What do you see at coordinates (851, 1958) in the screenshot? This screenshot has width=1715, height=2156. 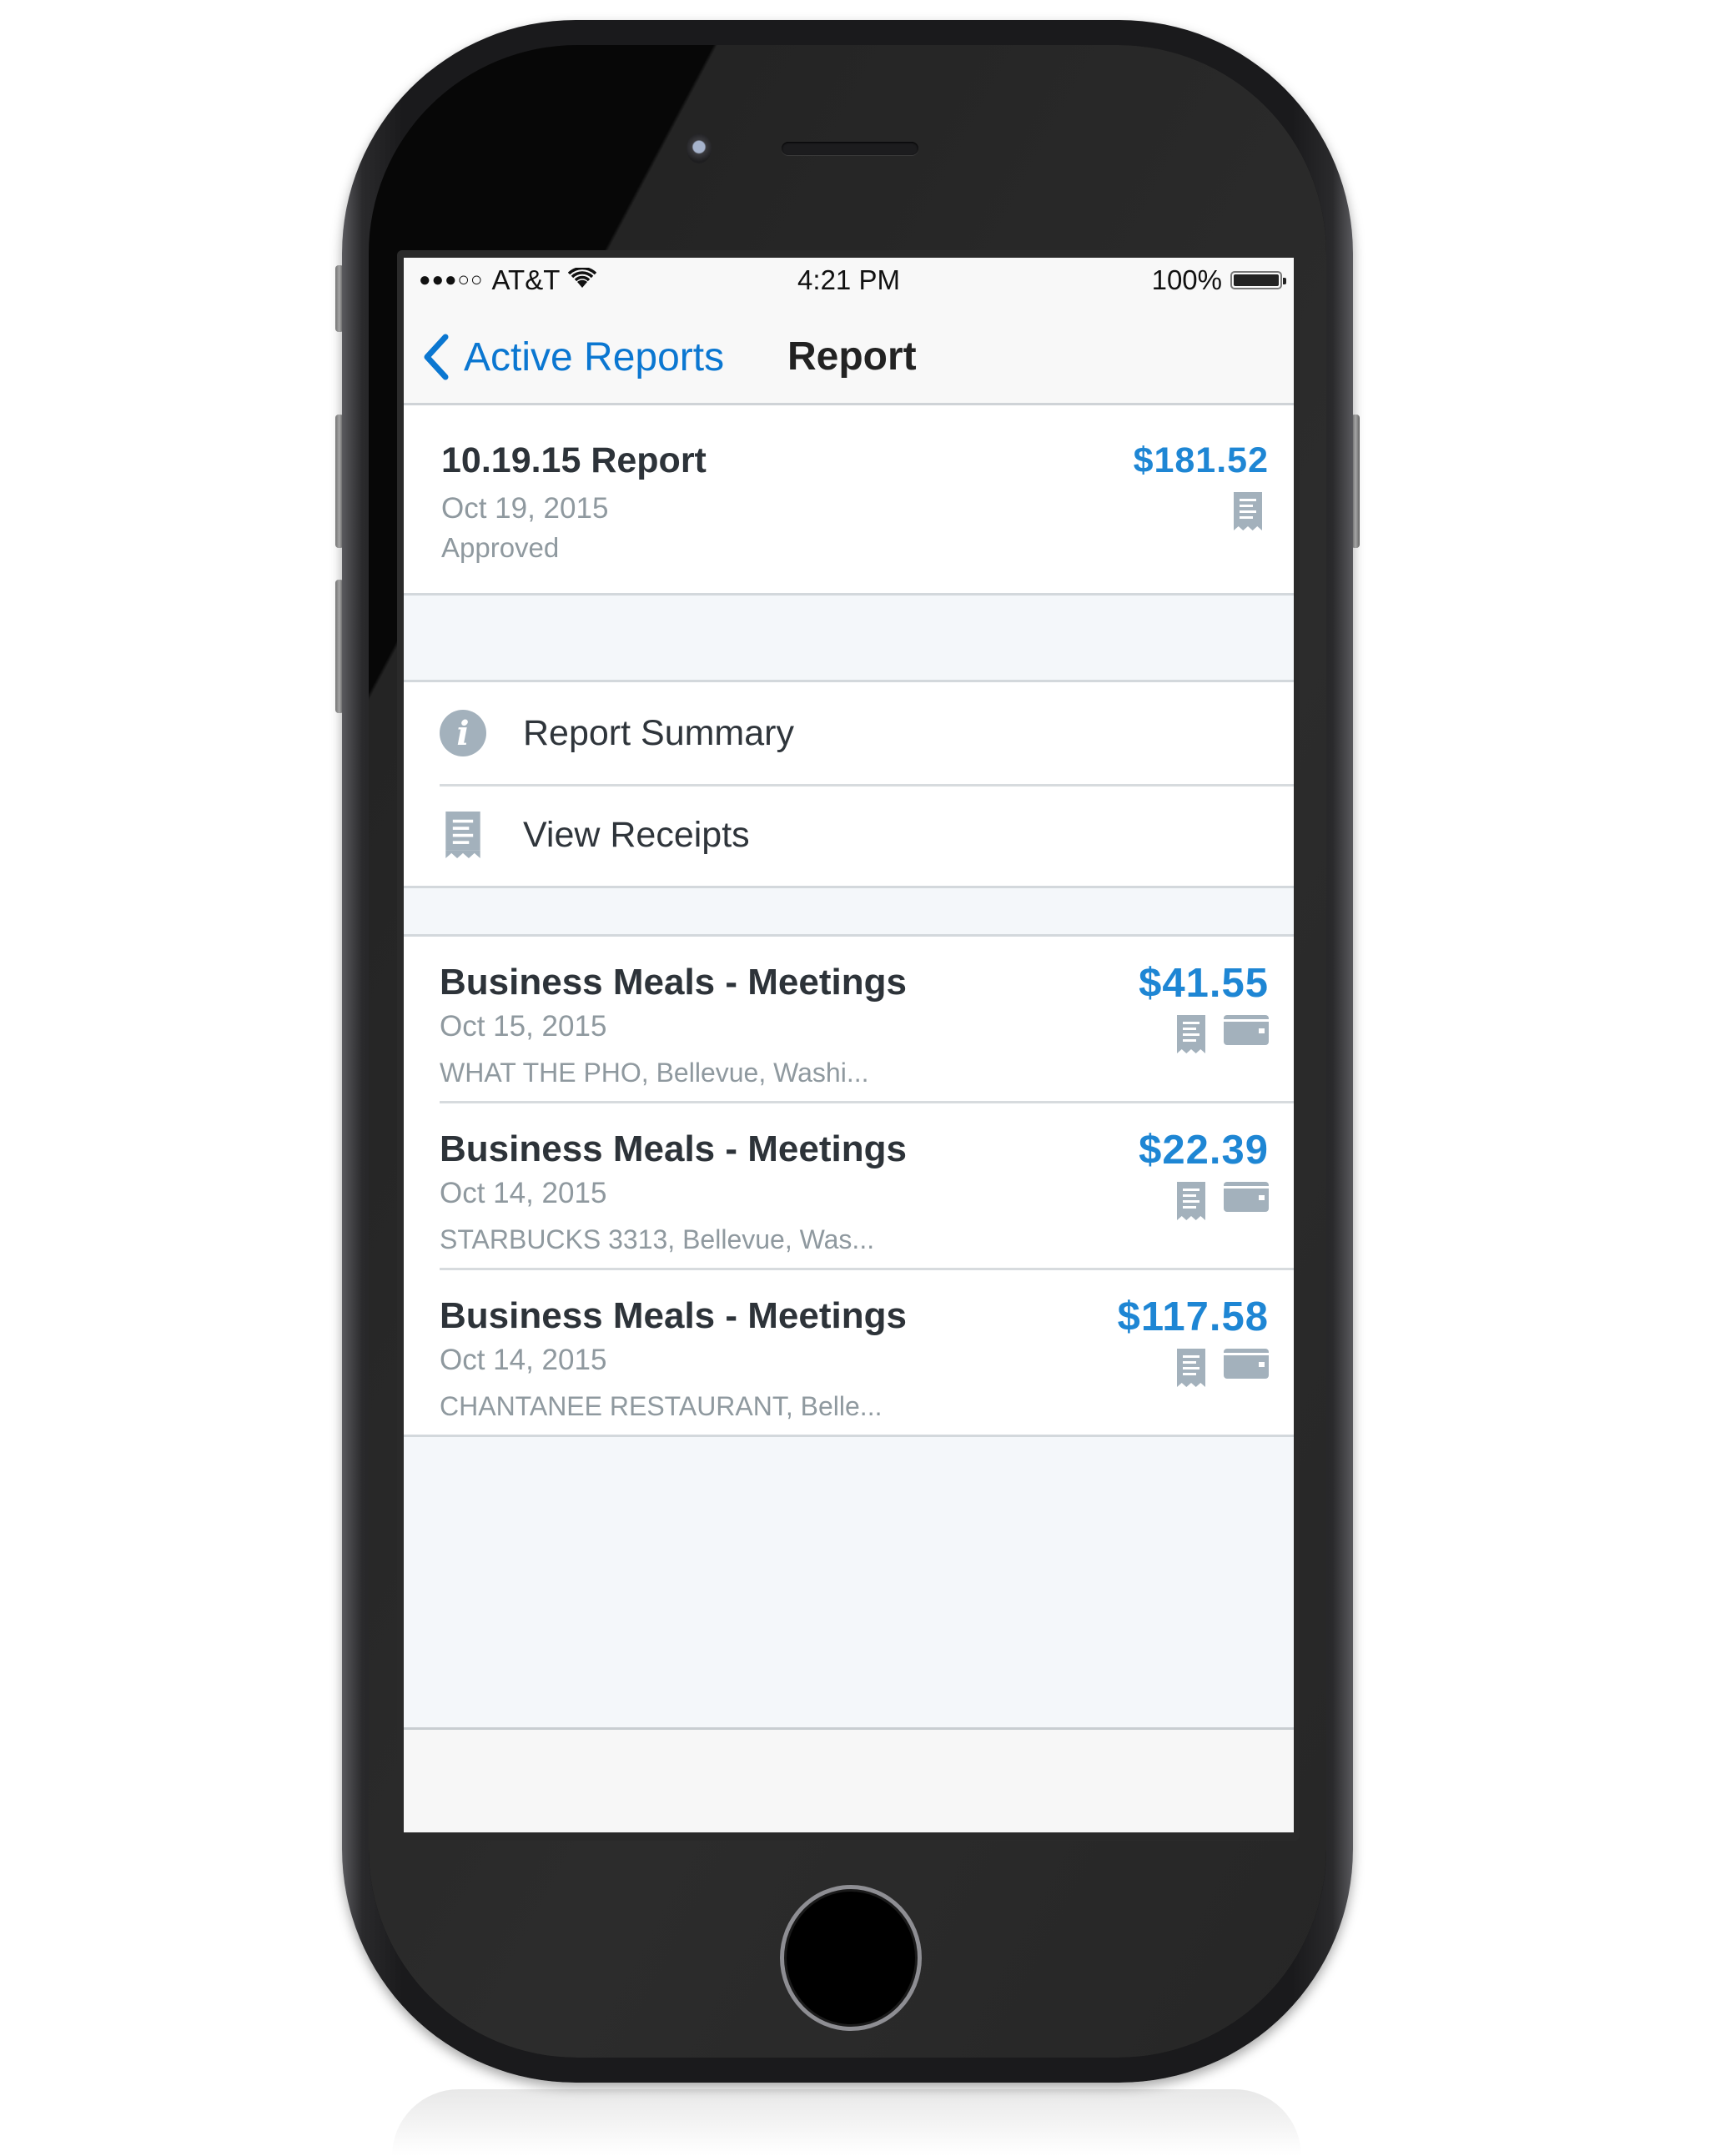 I see `home-button` at bounding box center [851, 1958].